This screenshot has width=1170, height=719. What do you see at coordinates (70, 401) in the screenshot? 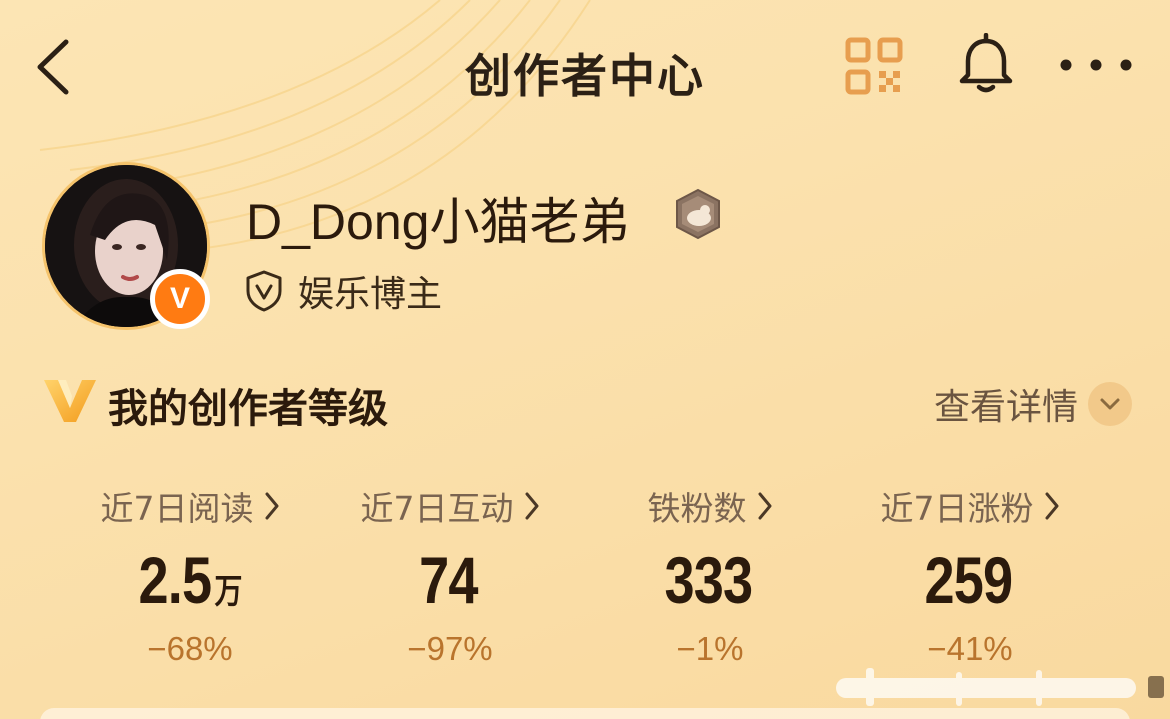
I see `creator-v-logo-icon` at bounding box center [70, 401].